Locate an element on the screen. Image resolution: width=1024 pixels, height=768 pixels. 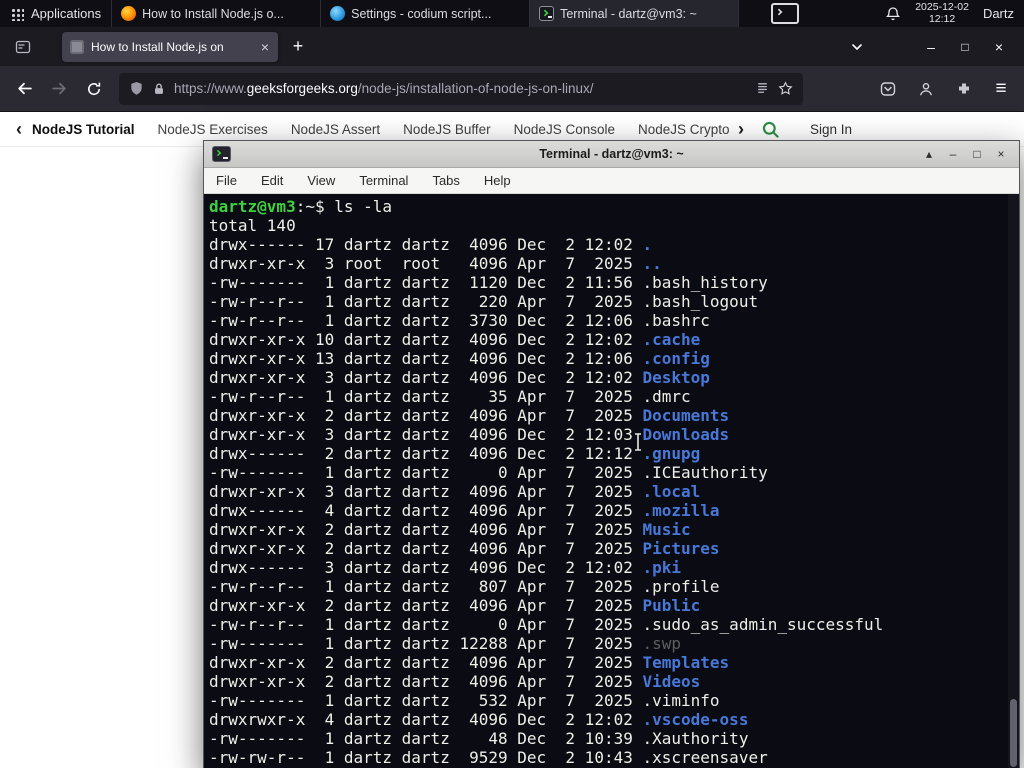
tab-close-icon: × is located at coordinates (265, 47).